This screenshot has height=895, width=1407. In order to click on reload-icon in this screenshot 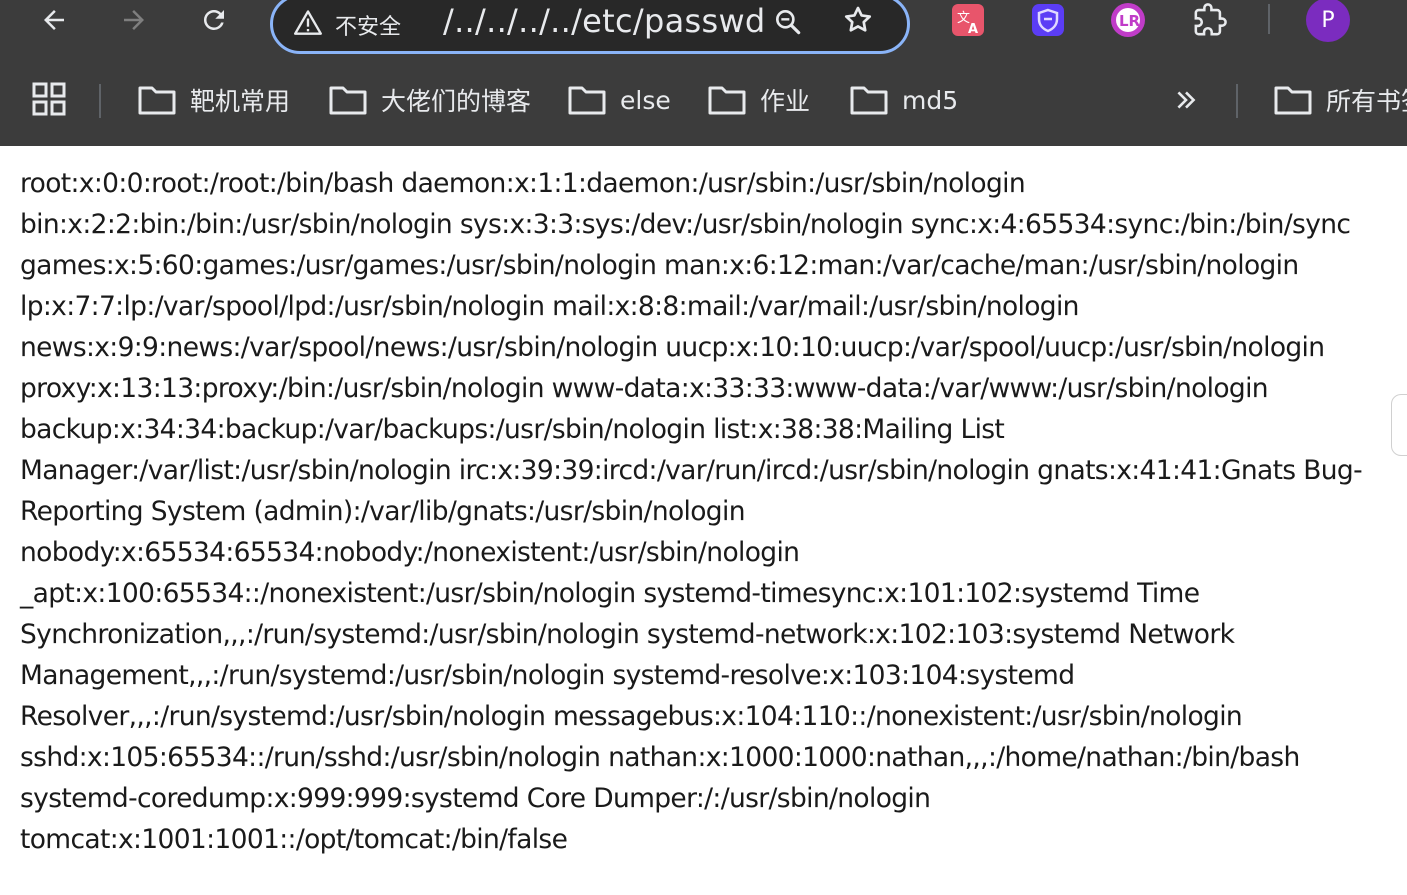, I will do `click(213, 19)`.